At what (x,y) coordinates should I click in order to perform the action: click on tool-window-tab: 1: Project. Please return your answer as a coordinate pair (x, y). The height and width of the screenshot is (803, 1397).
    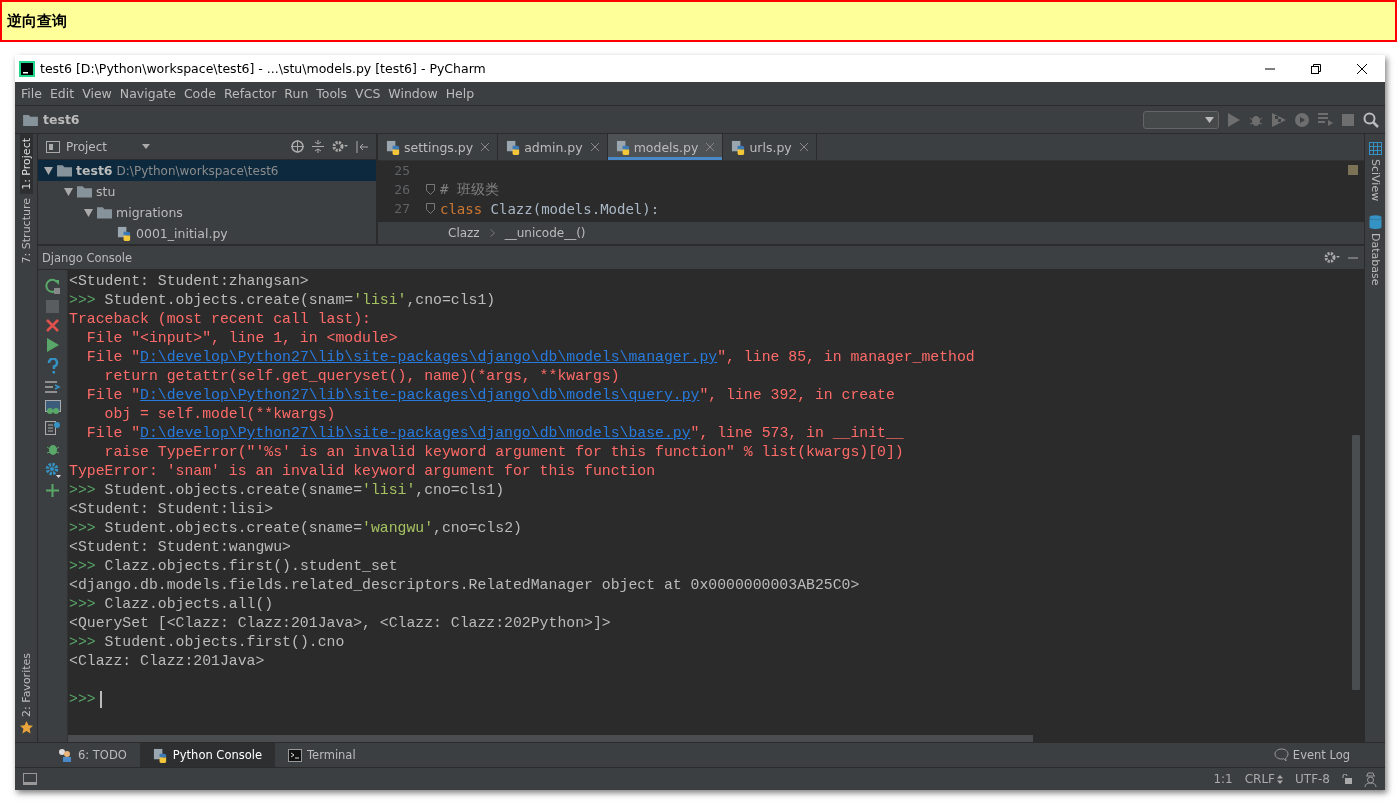
    Looking at the image, I should click on (26, 164).